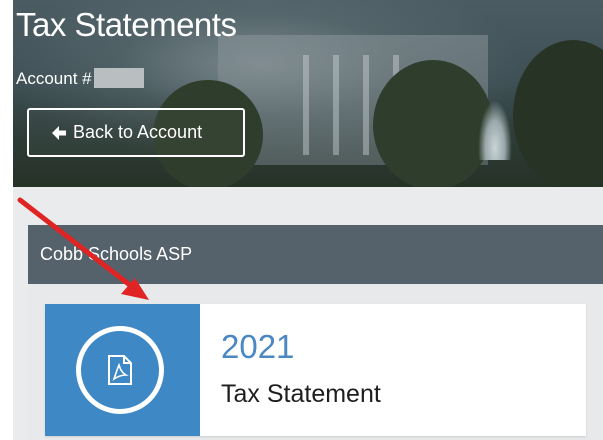  Describe the element at coordinates (126, 24) in the screenshot. I see `page-title: Tax Statements` at that location.